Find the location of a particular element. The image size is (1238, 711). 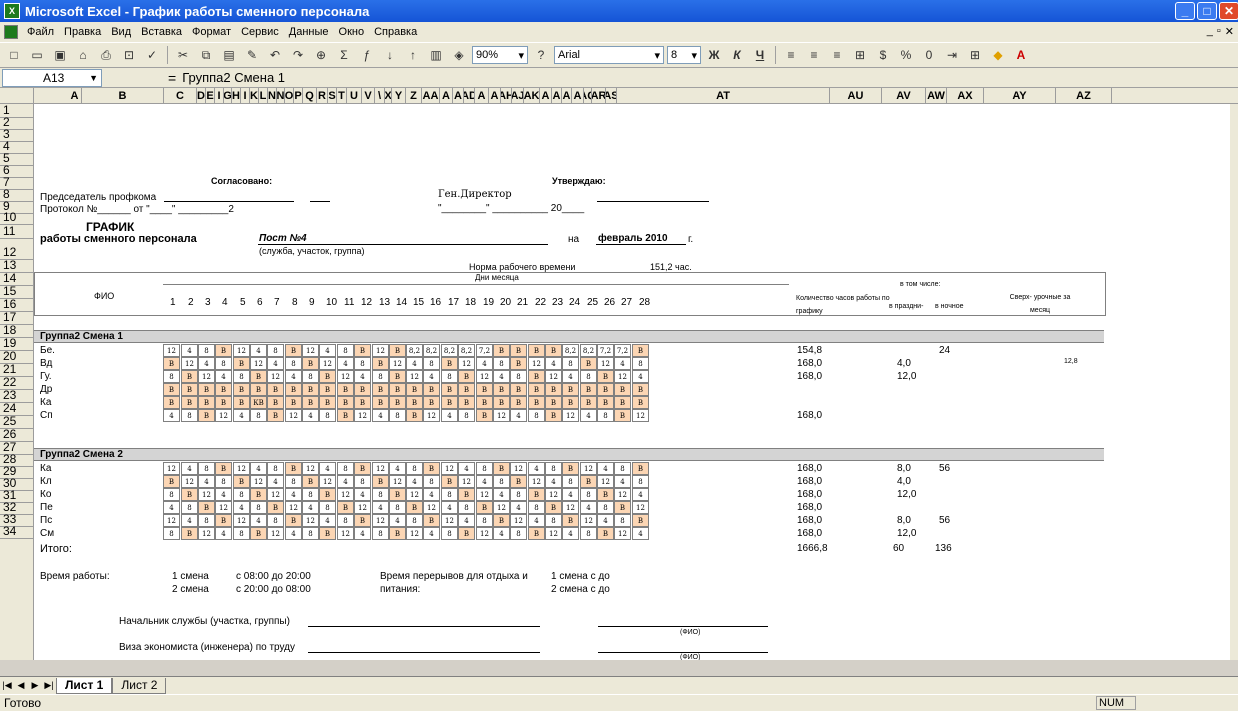

format-painter-icon: ✎ is located at coordinates (252, 55).